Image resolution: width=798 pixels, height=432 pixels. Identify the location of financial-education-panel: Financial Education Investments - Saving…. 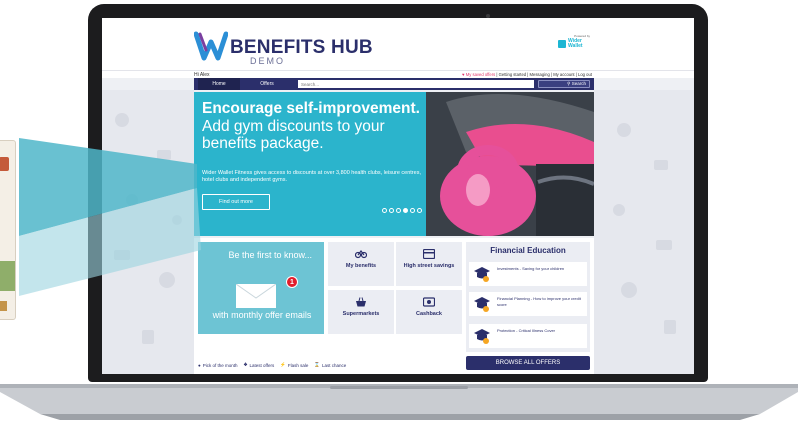
(528, 297).